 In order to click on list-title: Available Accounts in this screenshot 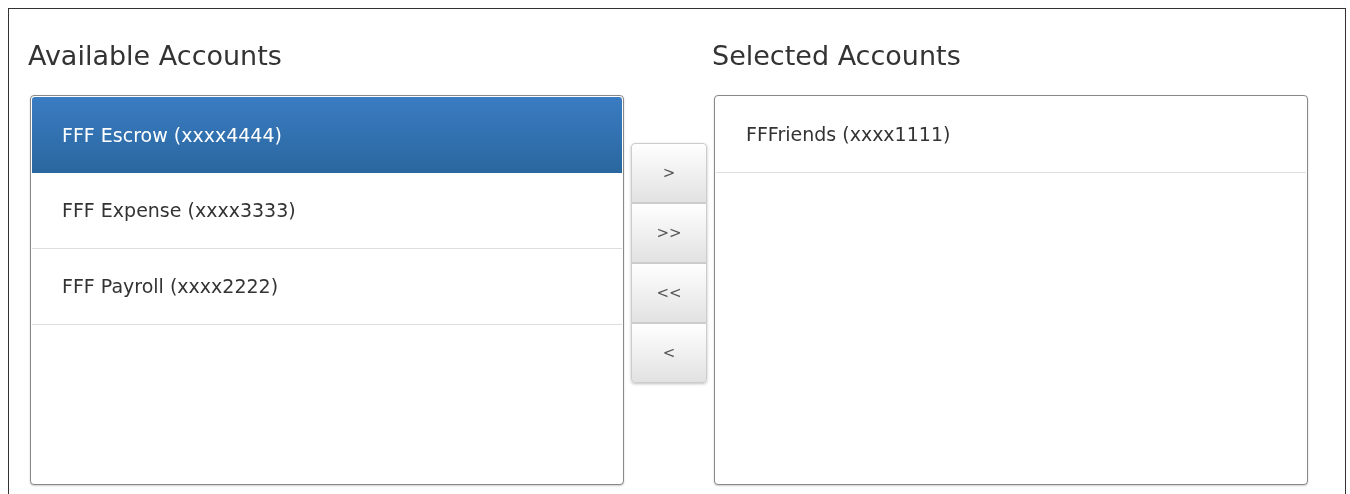, I will do `click(155, 56)`.